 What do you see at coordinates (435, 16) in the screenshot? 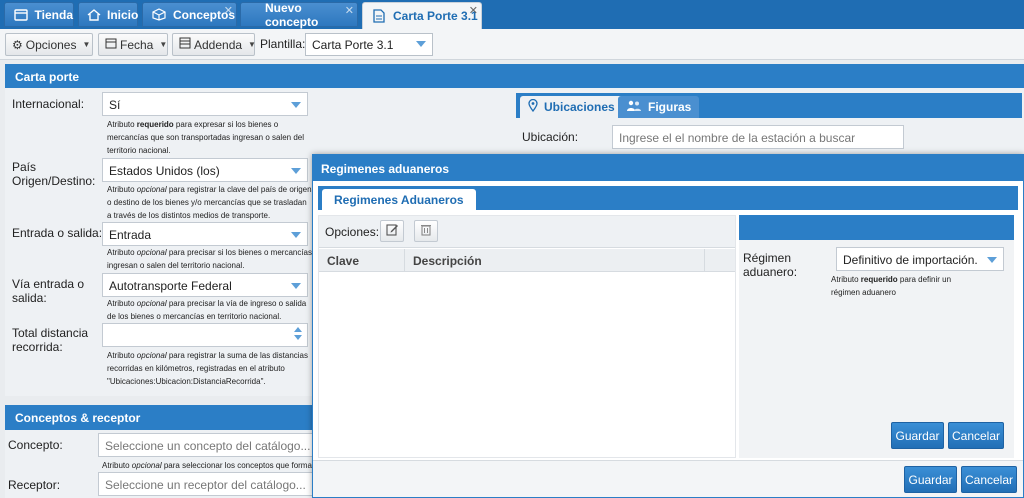
I see `tab-label: Carta Porte 3.1` at bounding box center [435, 16].